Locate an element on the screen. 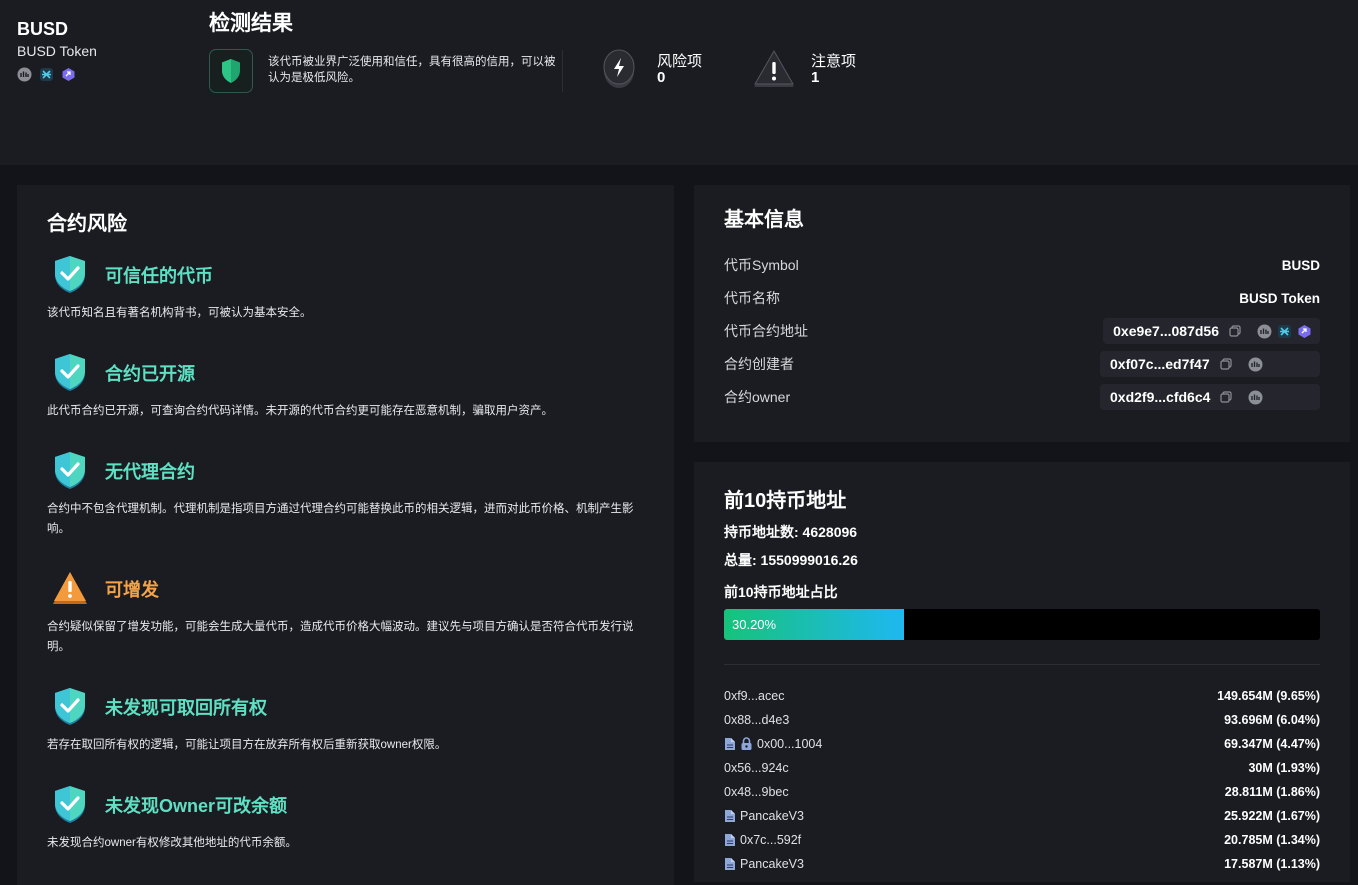 This screenshot has width=1358, height=885. risk-item-title: 未发现可取回所有权 is located at coordinates (186, 708).